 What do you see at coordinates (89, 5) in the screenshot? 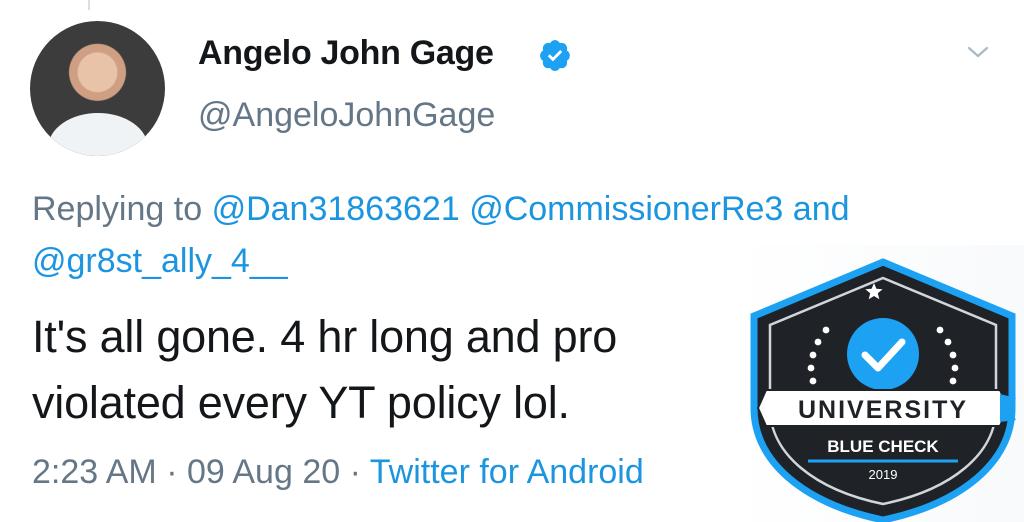
I see `thread-line` at bounding box center [89, 5].